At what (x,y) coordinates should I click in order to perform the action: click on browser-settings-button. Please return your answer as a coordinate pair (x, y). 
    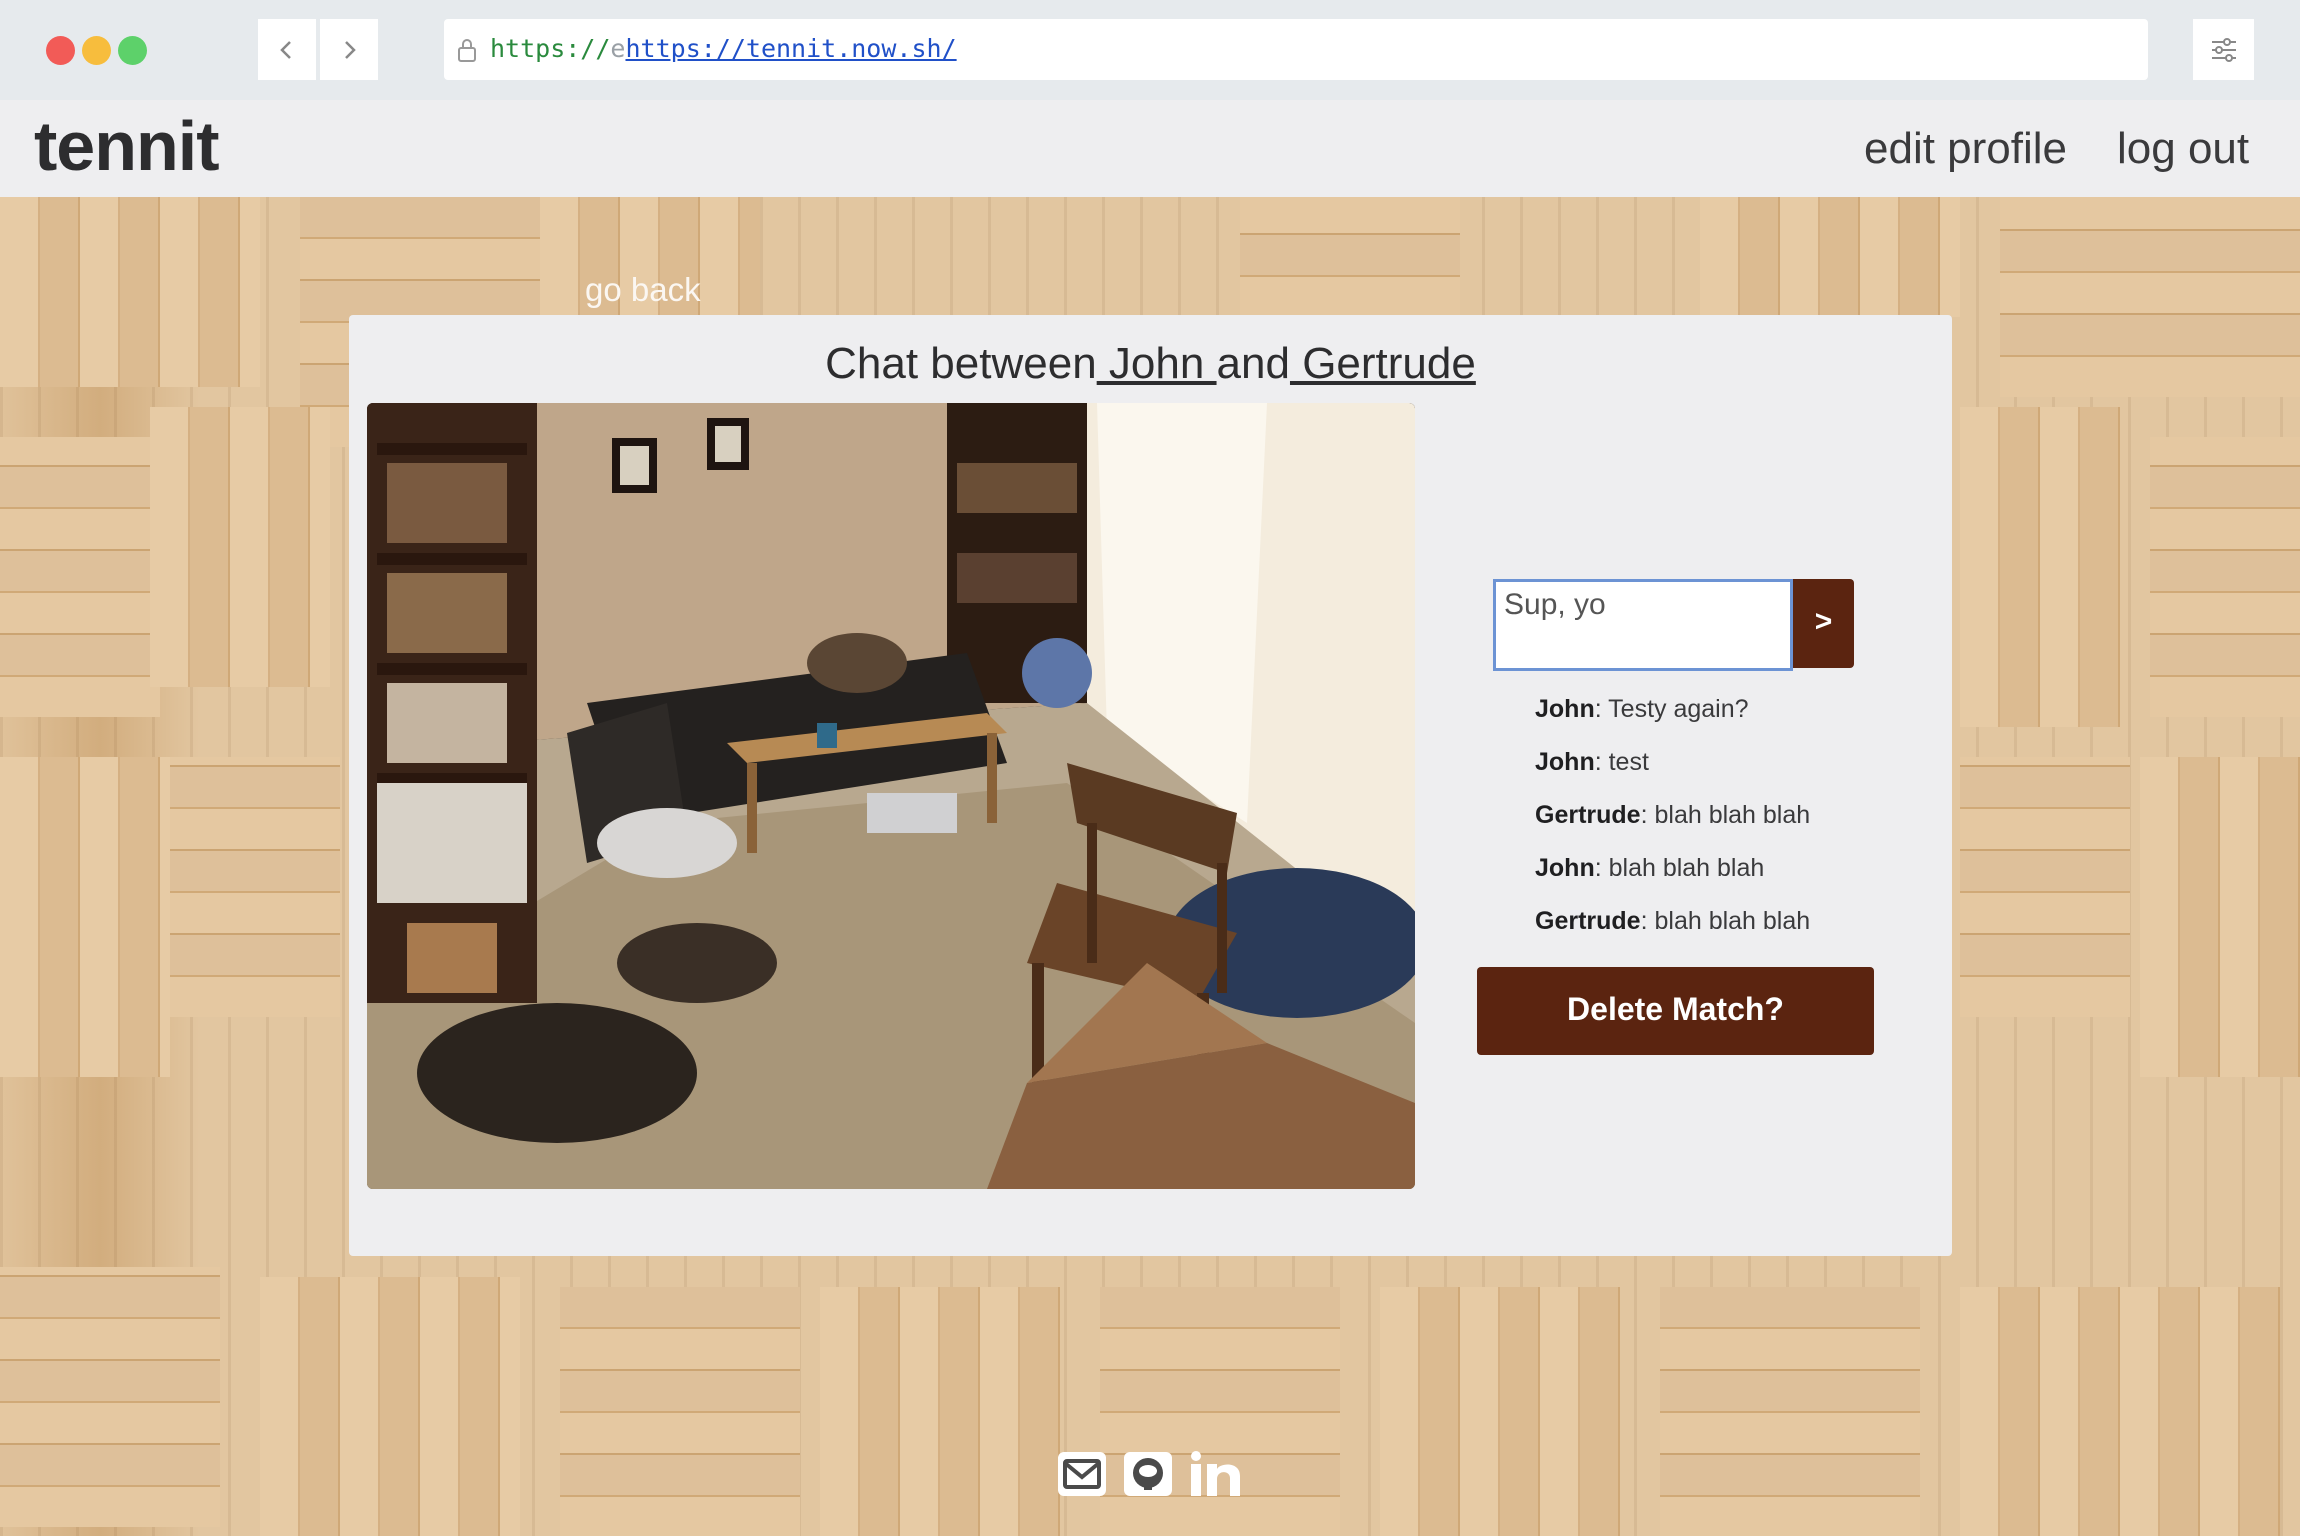
    Looking at the image, I should click on (2223, 49).